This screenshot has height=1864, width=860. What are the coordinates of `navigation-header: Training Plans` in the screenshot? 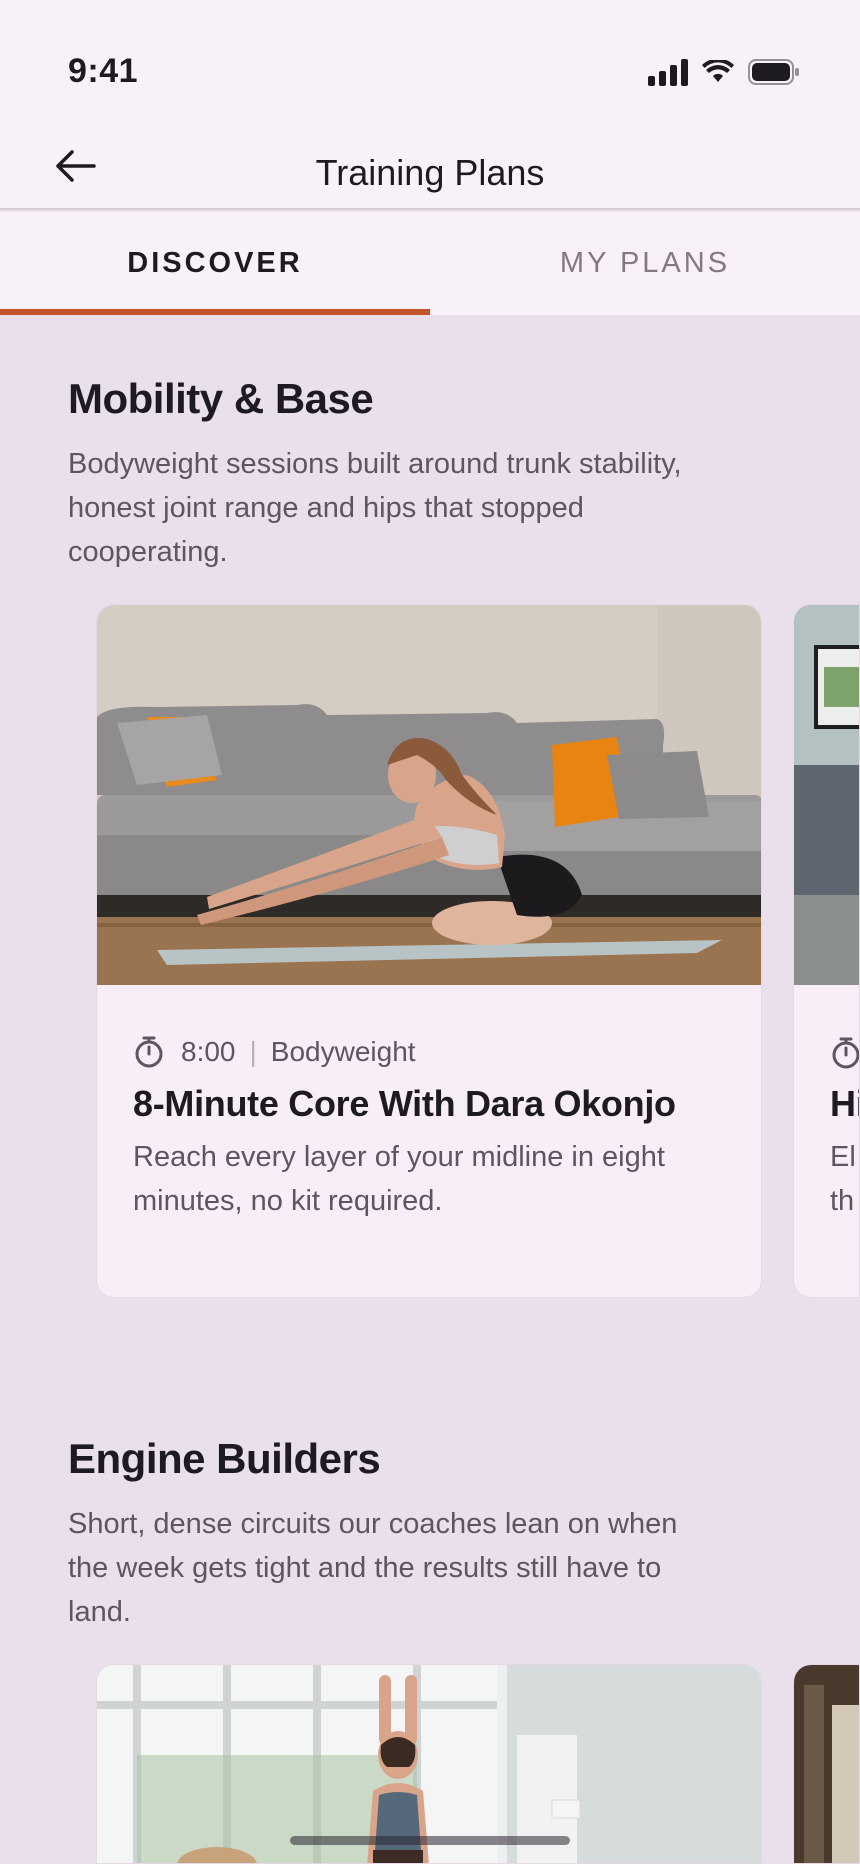 It's located at (430, 170).